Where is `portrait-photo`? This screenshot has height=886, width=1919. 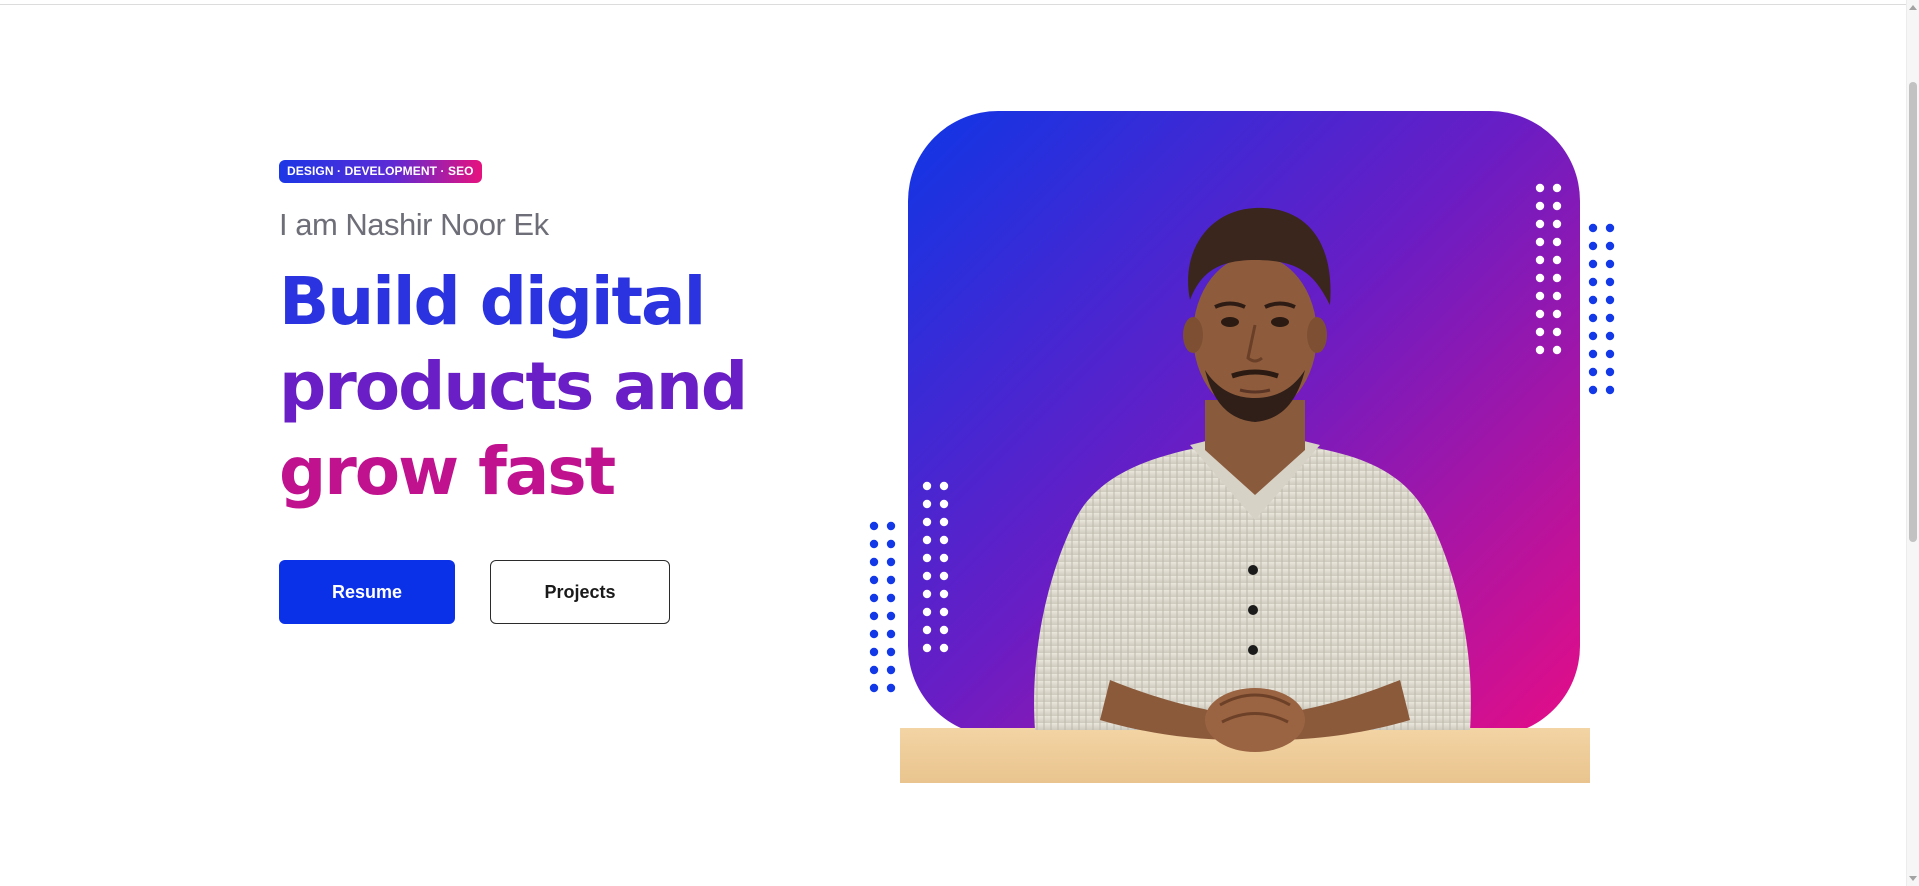 portrait-photo is located at coordinates (1252, 479).